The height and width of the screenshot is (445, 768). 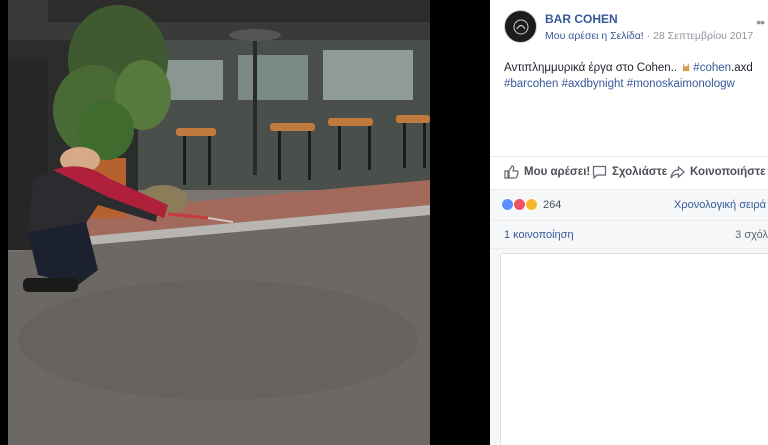 I want to click on comment-icon, so click(x=599, y=172).